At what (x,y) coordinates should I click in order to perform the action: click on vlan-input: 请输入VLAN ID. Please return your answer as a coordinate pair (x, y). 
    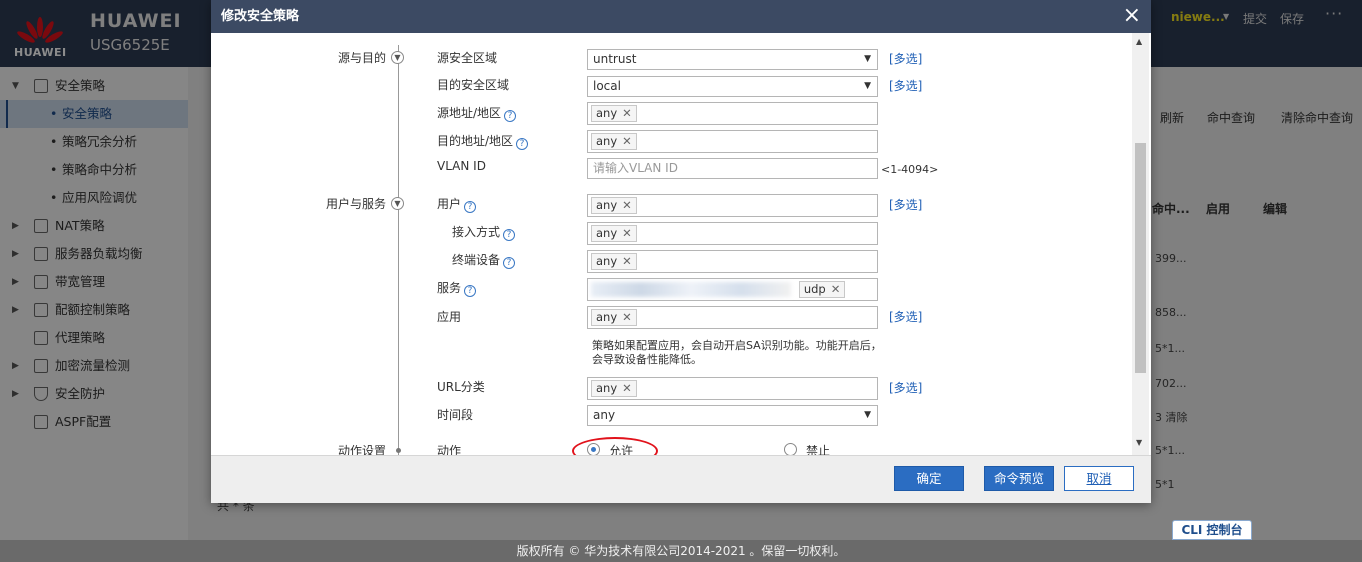
    Looking at the image, I should click on (732, 168).